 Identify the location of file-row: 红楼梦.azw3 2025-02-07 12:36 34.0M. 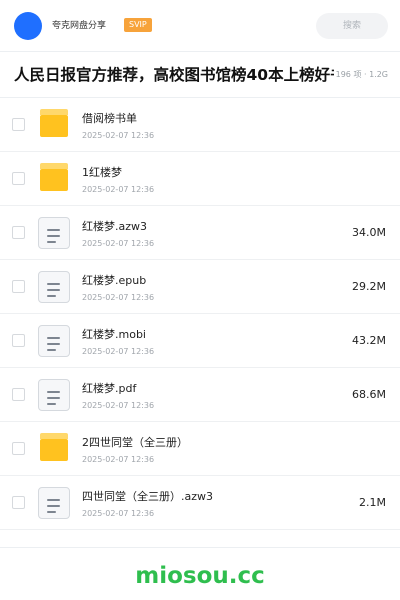
(200, 233).